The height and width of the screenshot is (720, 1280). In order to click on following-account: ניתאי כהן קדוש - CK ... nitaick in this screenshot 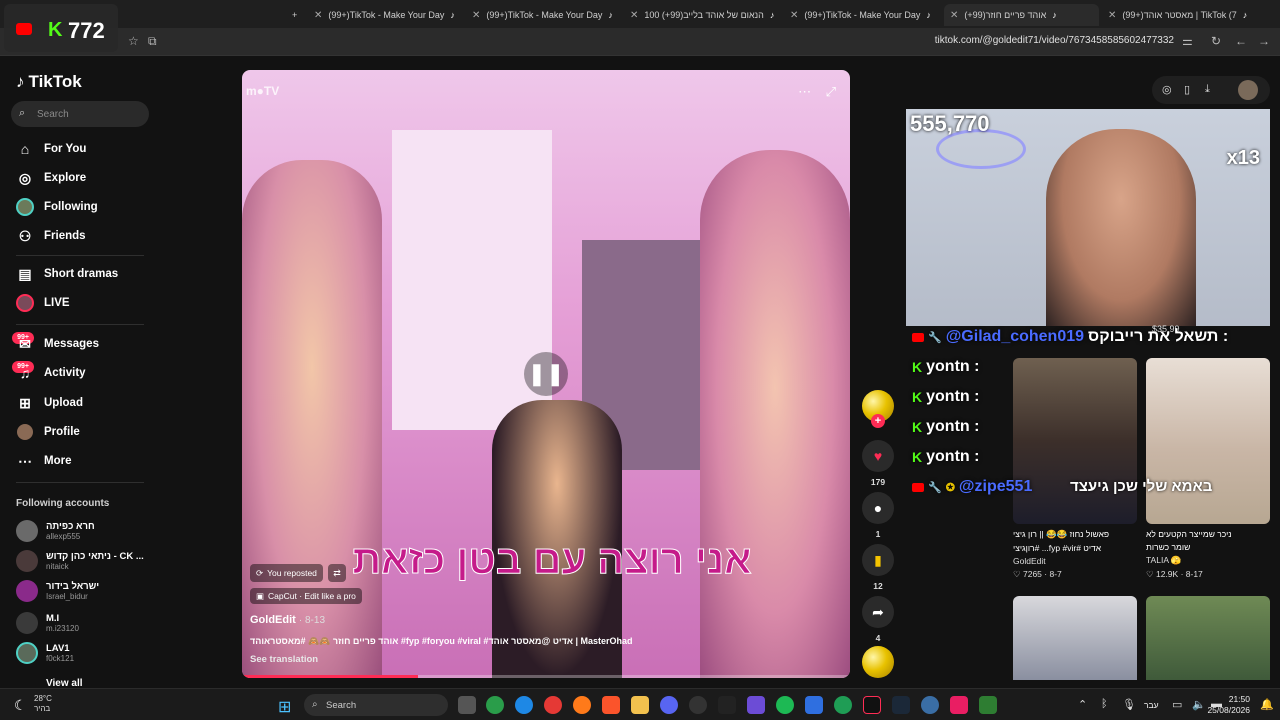, I will do `click(80, 561)`.